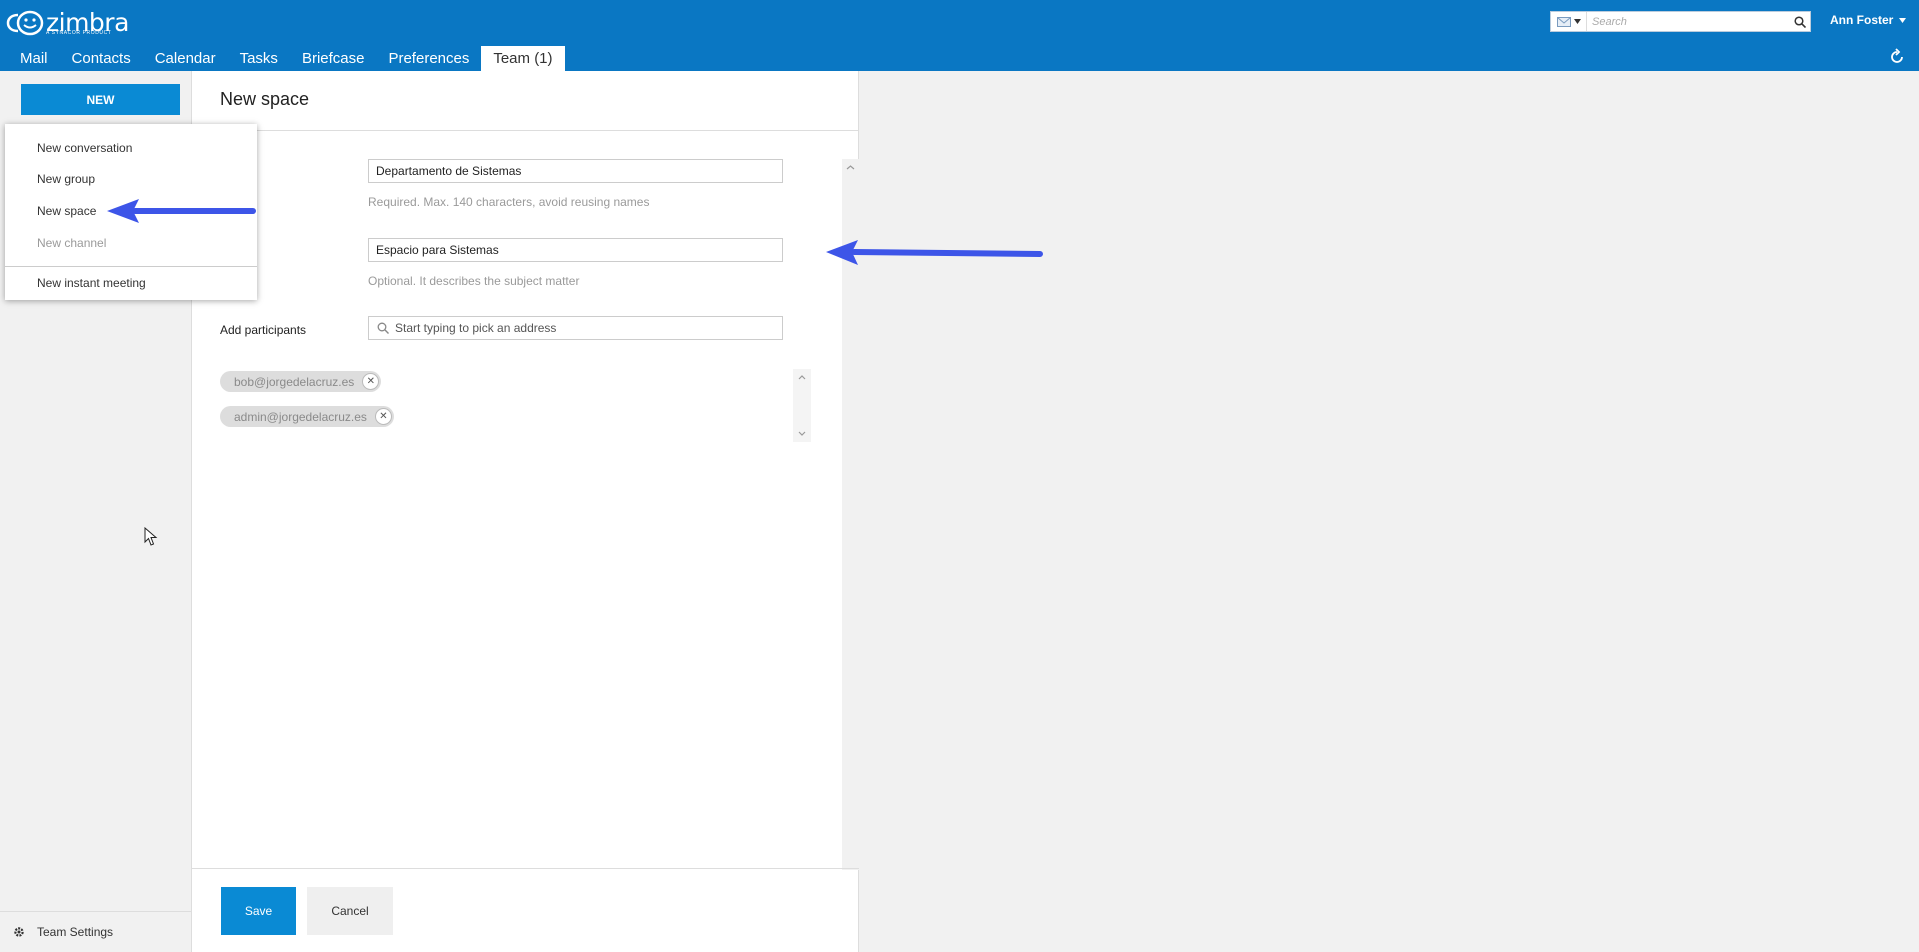  Describe the element at coordinates (265, 99) in the screenshot. I see `page-title: New space` at that location.